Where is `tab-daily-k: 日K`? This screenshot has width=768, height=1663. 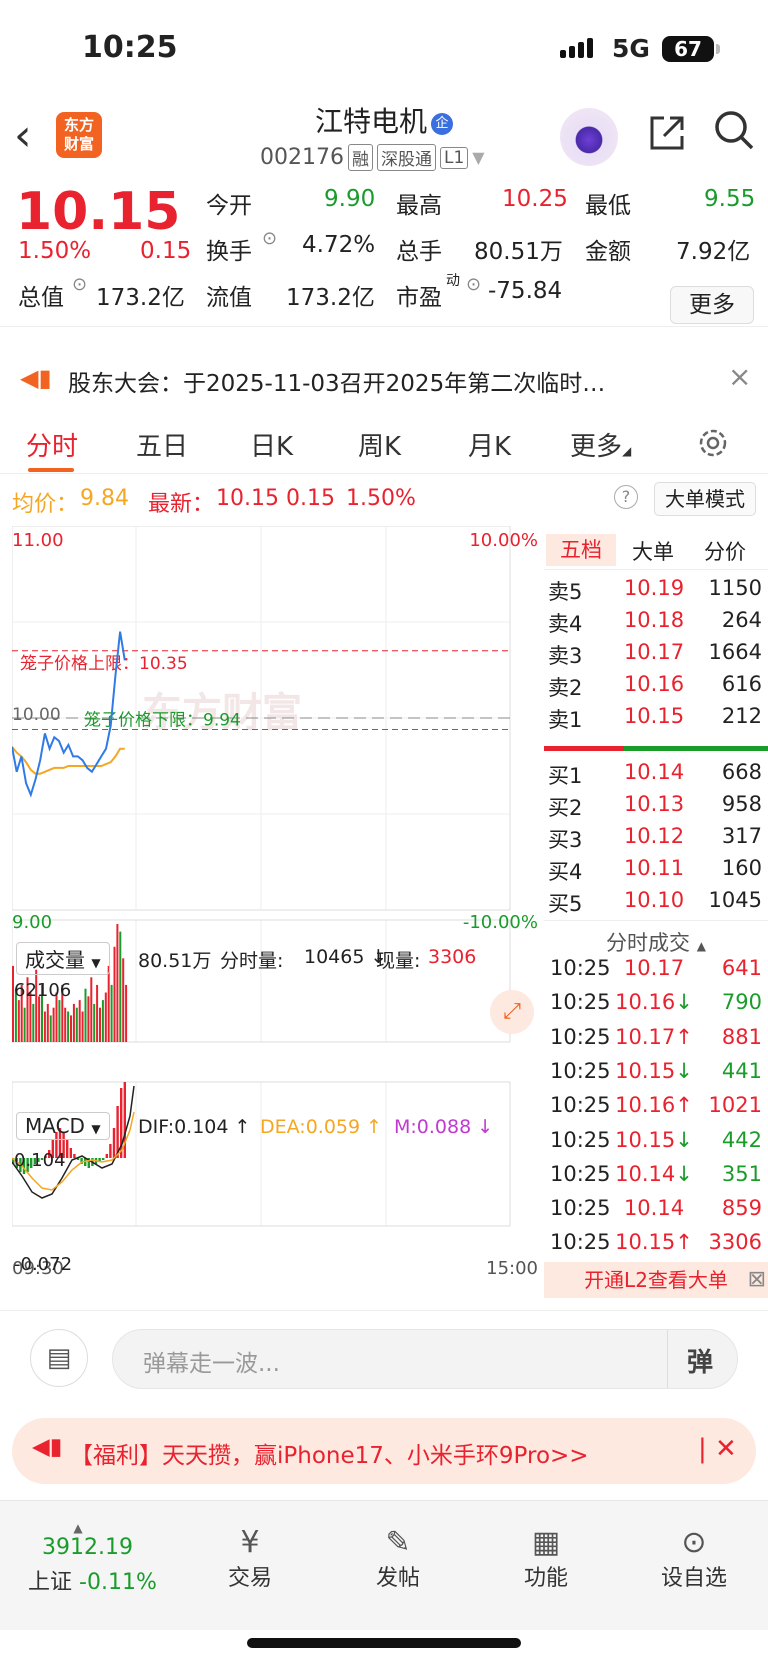
tab-daily-k: 日K is located at coordinates (271, 444).